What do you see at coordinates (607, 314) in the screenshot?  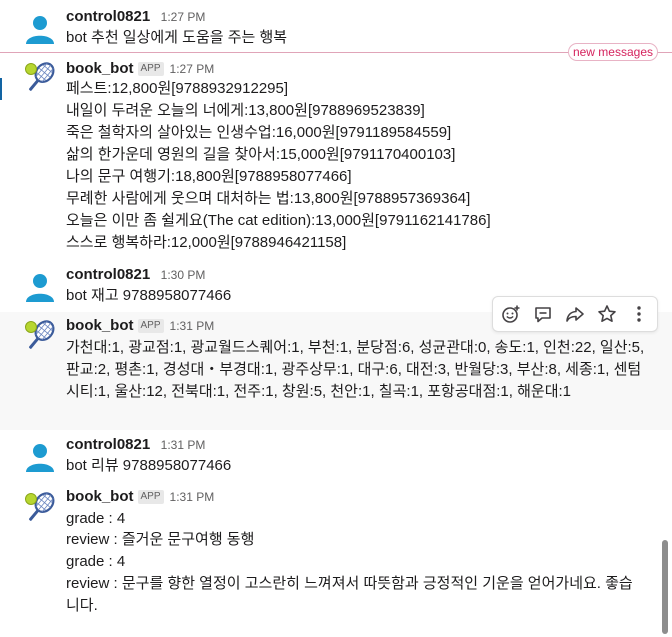 I see `star-icon` at bounding box center [607, 314].